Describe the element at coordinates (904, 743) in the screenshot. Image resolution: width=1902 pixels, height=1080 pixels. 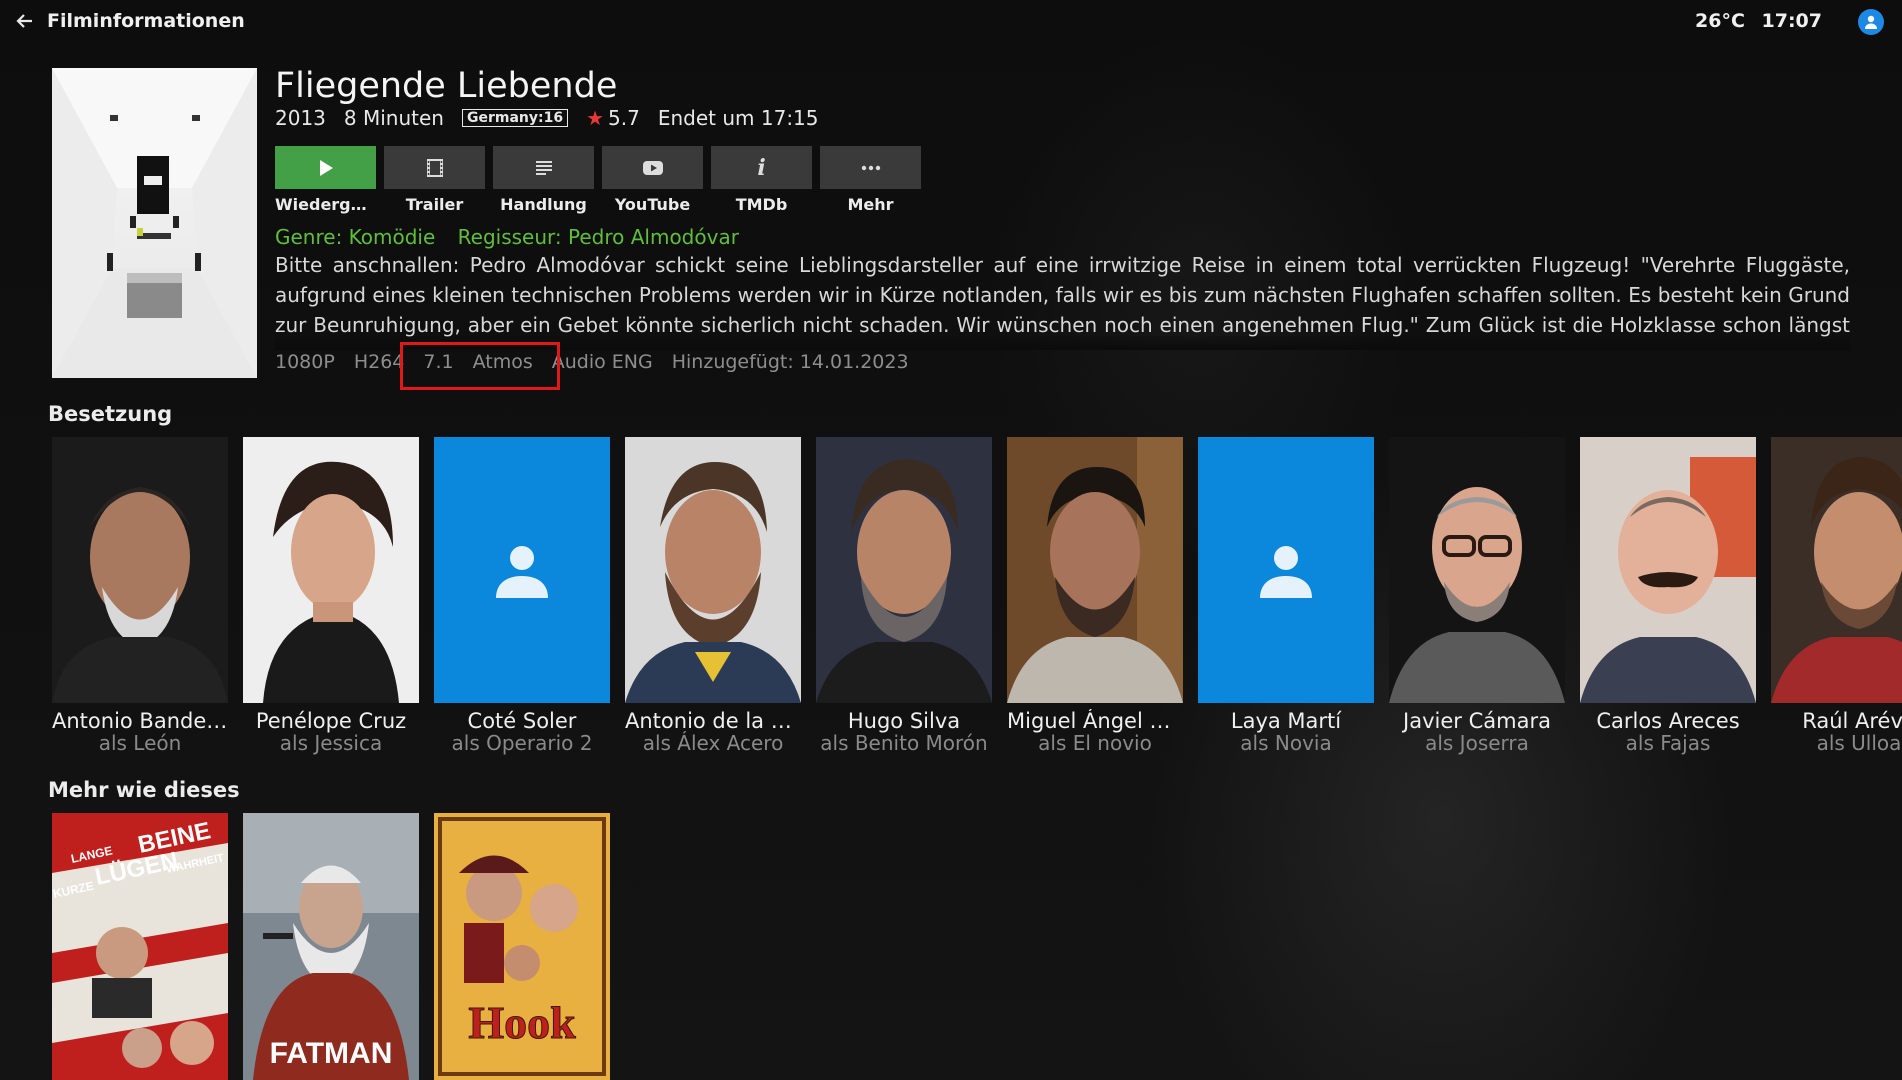
I see `actor-role: als Benito Morón` at that location.